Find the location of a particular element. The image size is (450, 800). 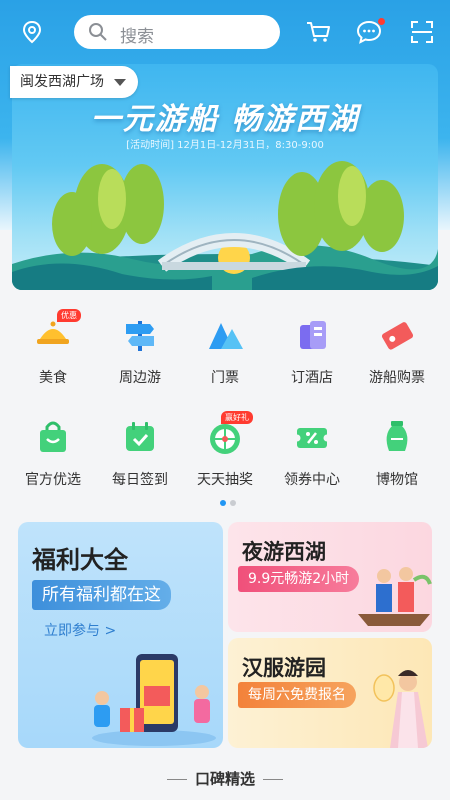

shopping-bag-icon is located at coordinates (53, 437).